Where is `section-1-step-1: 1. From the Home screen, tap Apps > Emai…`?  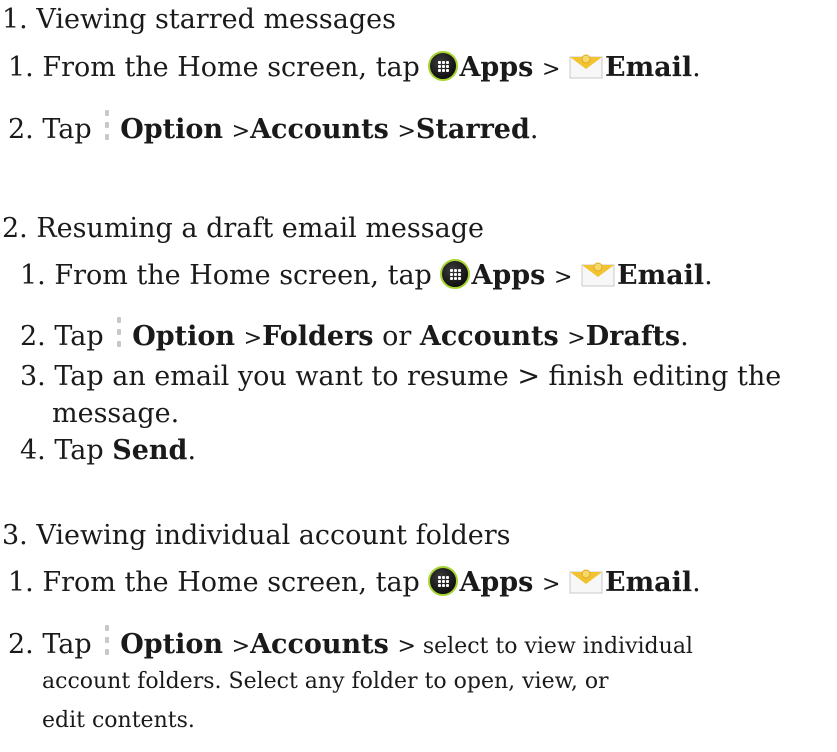 section-1-step-1: 1. From the Home screen, tap Apps > Emai… is located at coordinates (354, 67).